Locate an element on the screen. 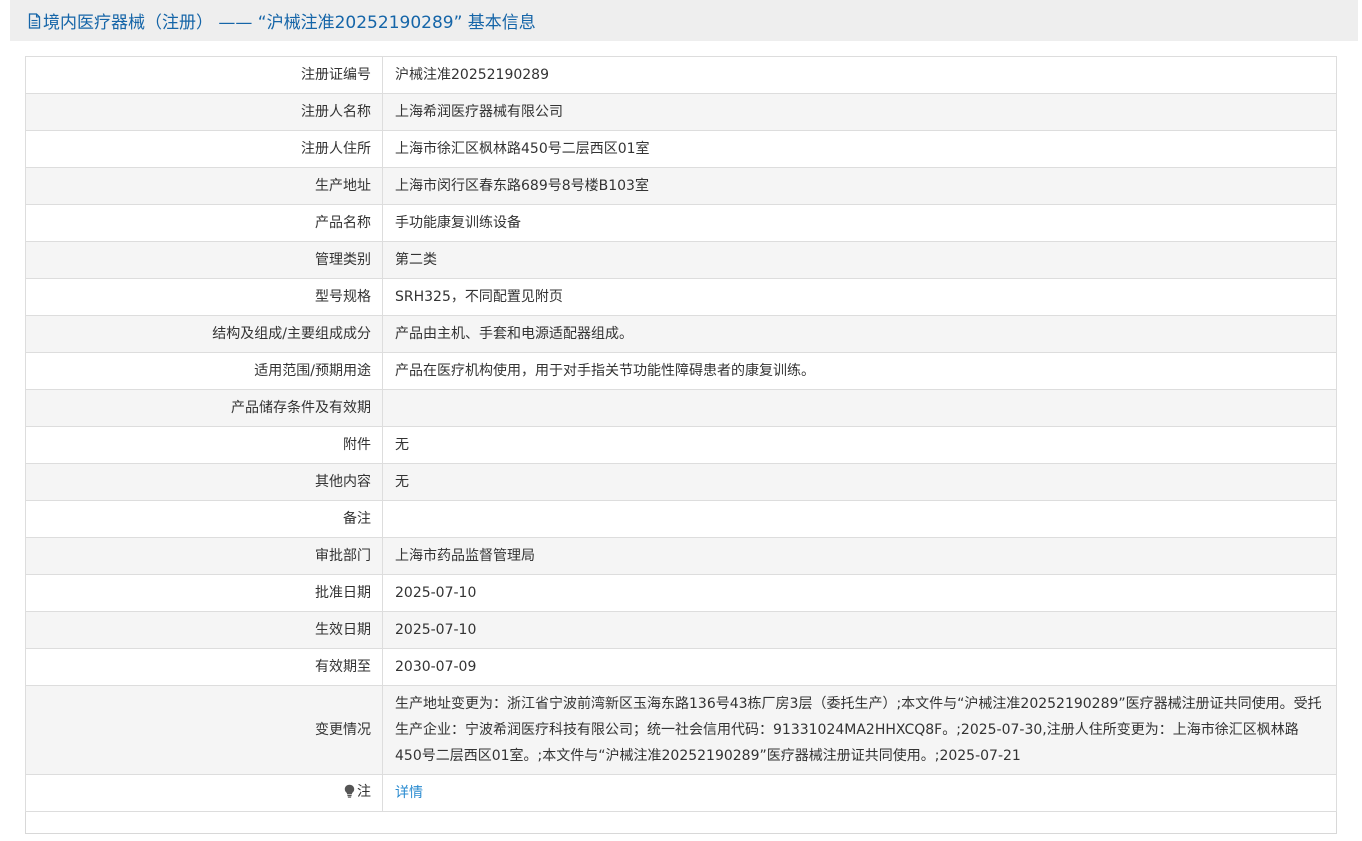 This screenshot has width=1362, height=841. note-label-cell: 注 is located at coordinates (204, 793).